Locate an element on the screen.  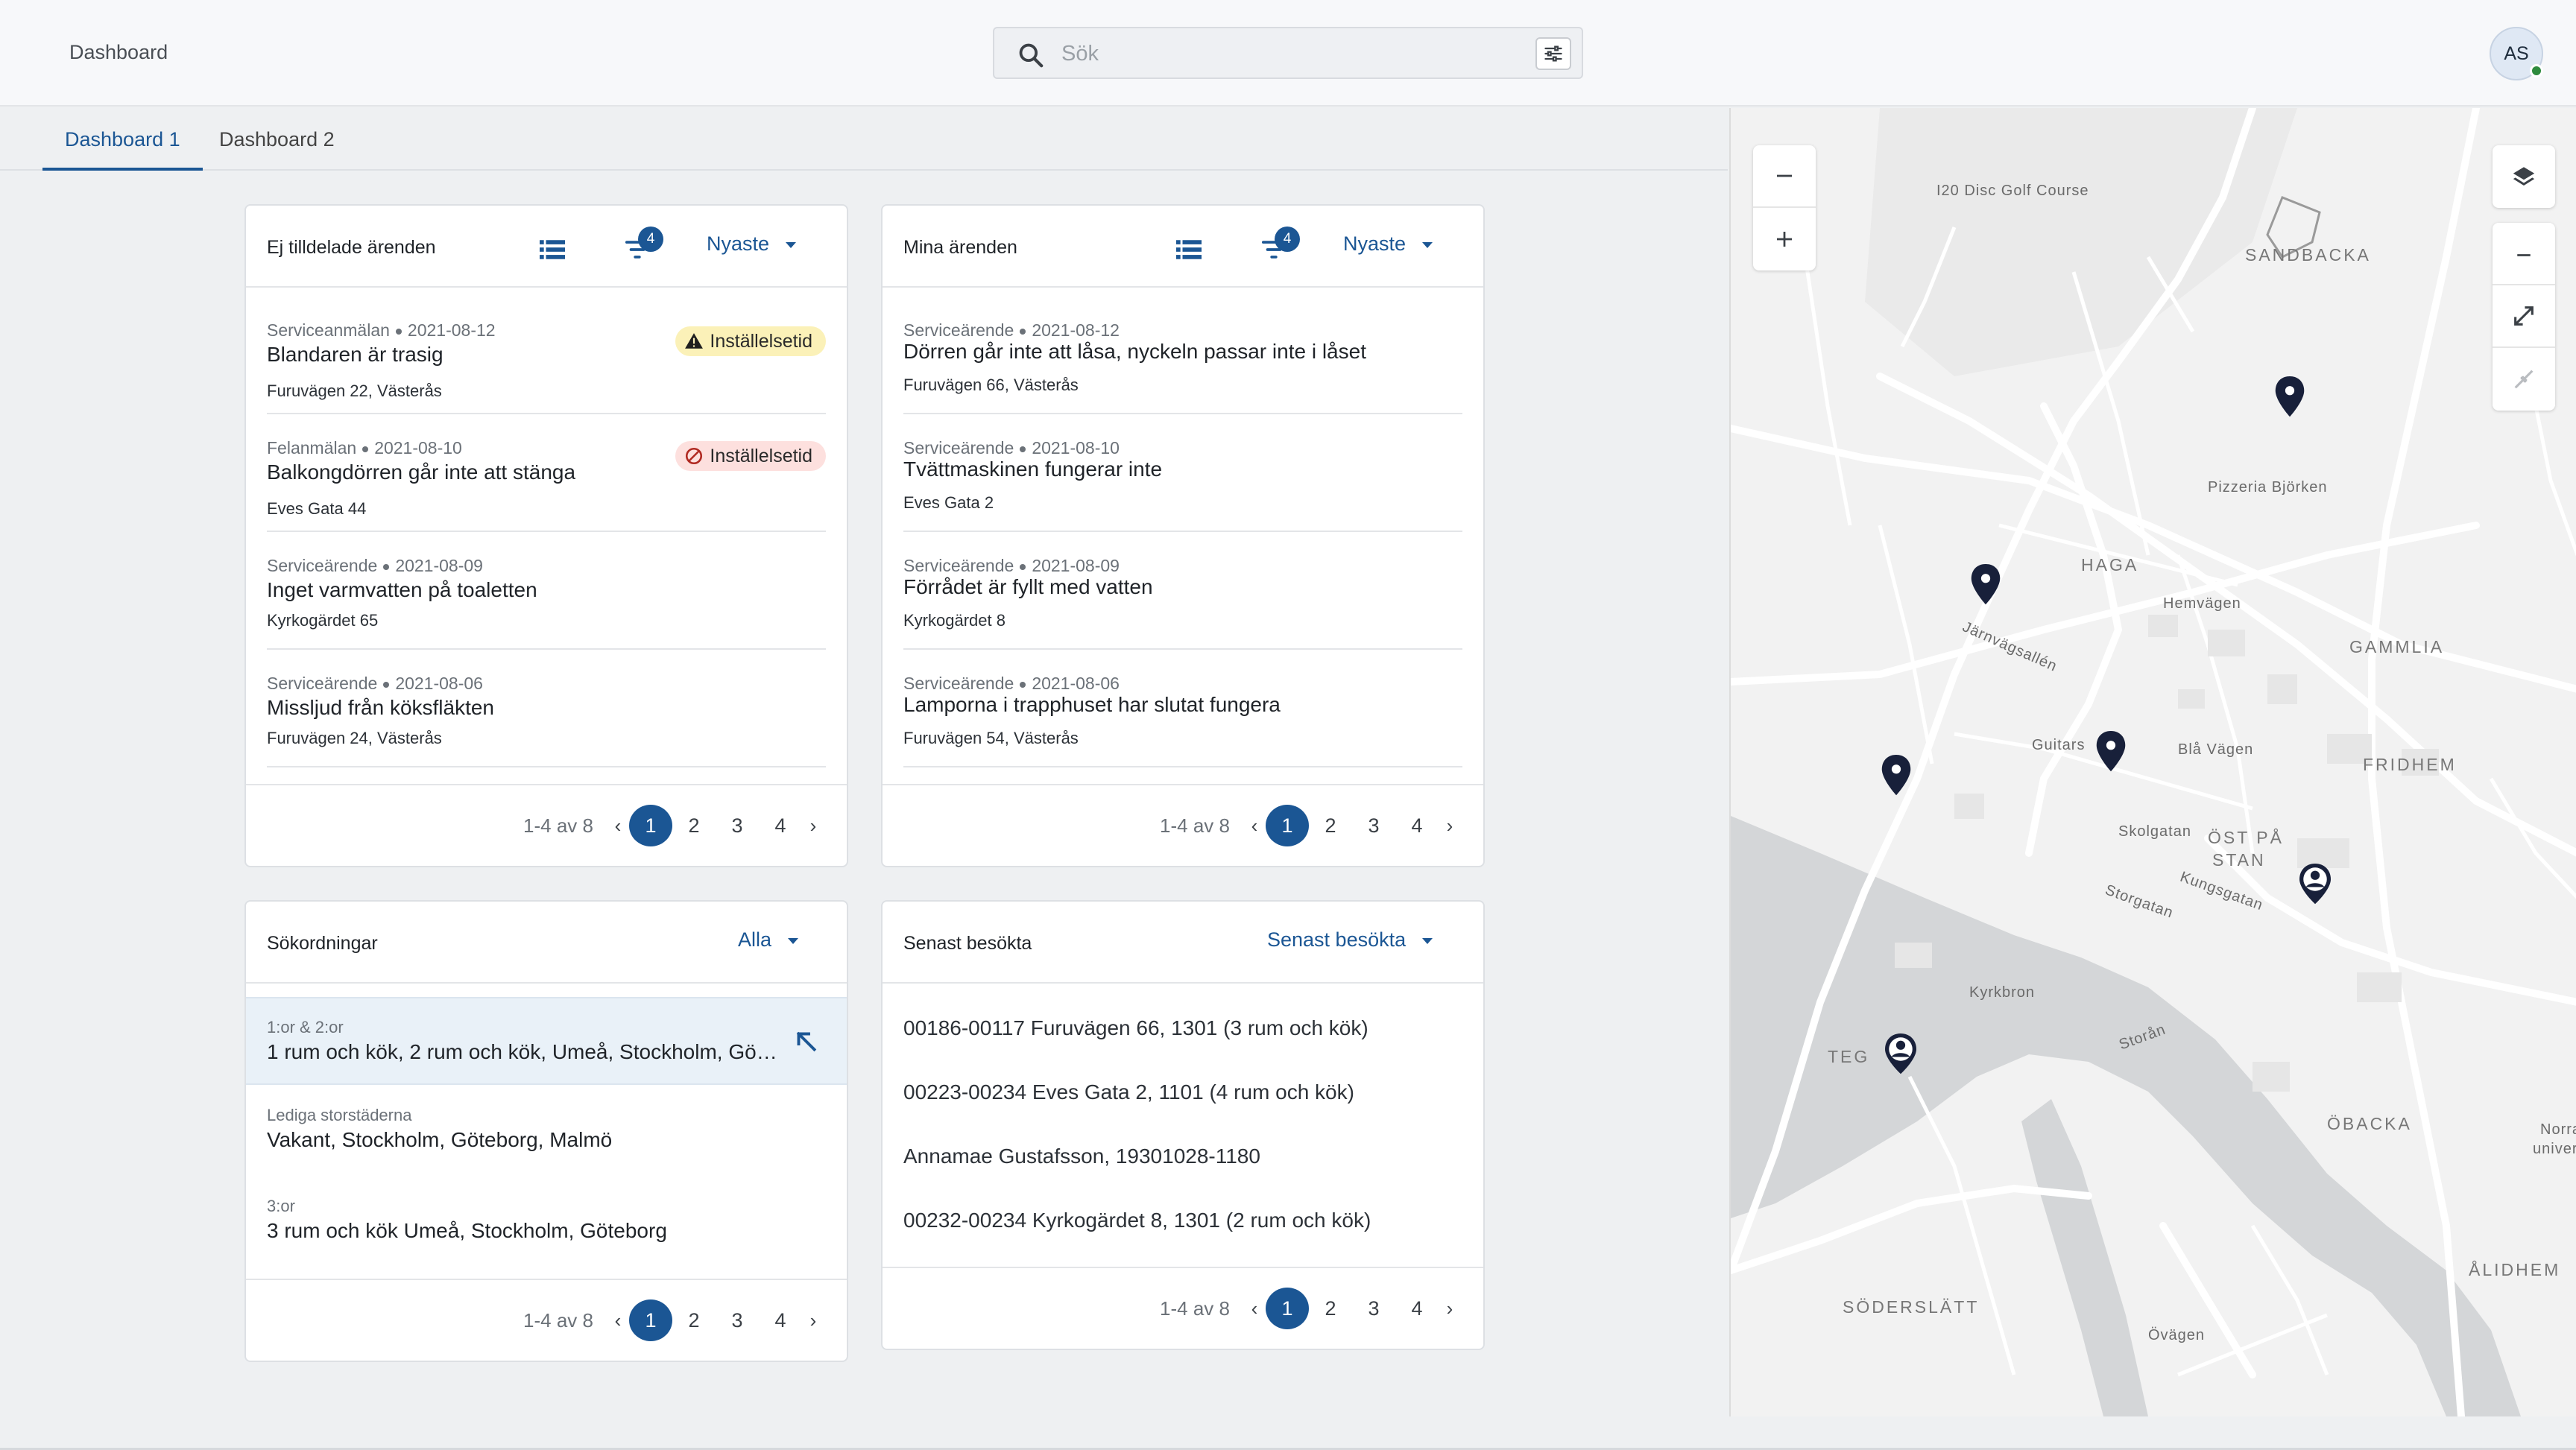
zoom-out-icon is located at coordinates (1784, 175).